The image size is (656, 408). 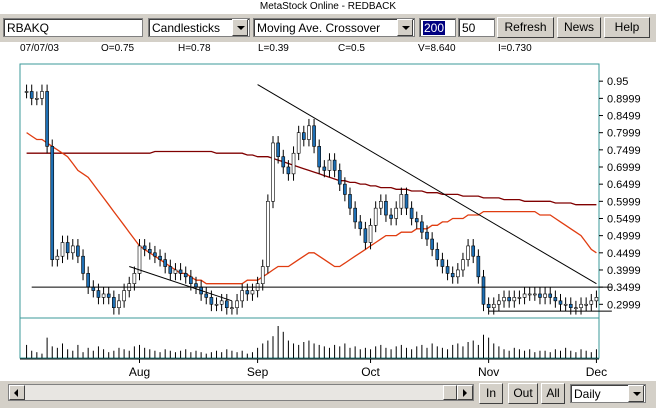 What do you see at coordinates (241, 392) in the screenshot?
I see `horizontal-scrollbar` at bounding box center [241, 392].